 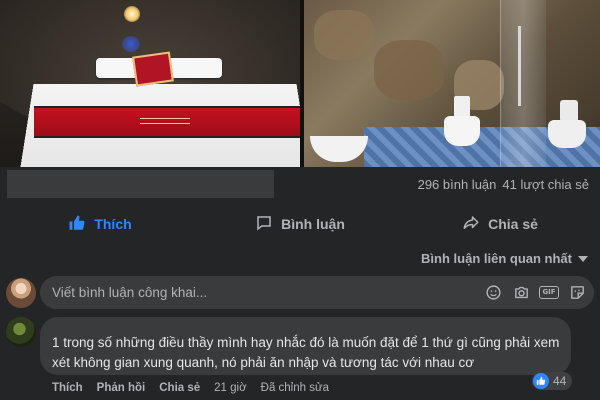 I want to click on caret-down-icon, so click(x=583, y=258).